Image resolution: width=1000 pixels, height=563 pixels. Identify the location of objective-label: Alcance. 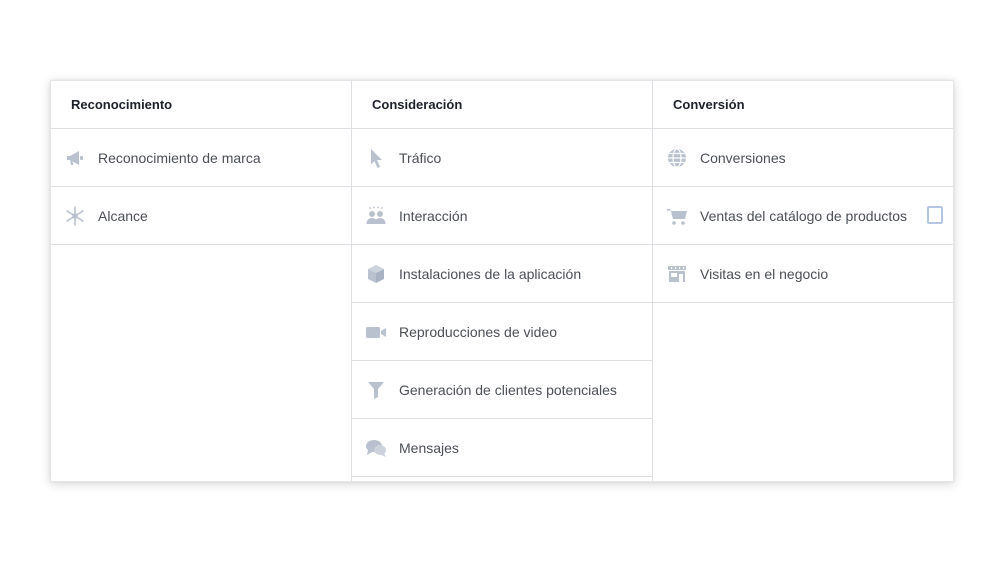
(123, 215).